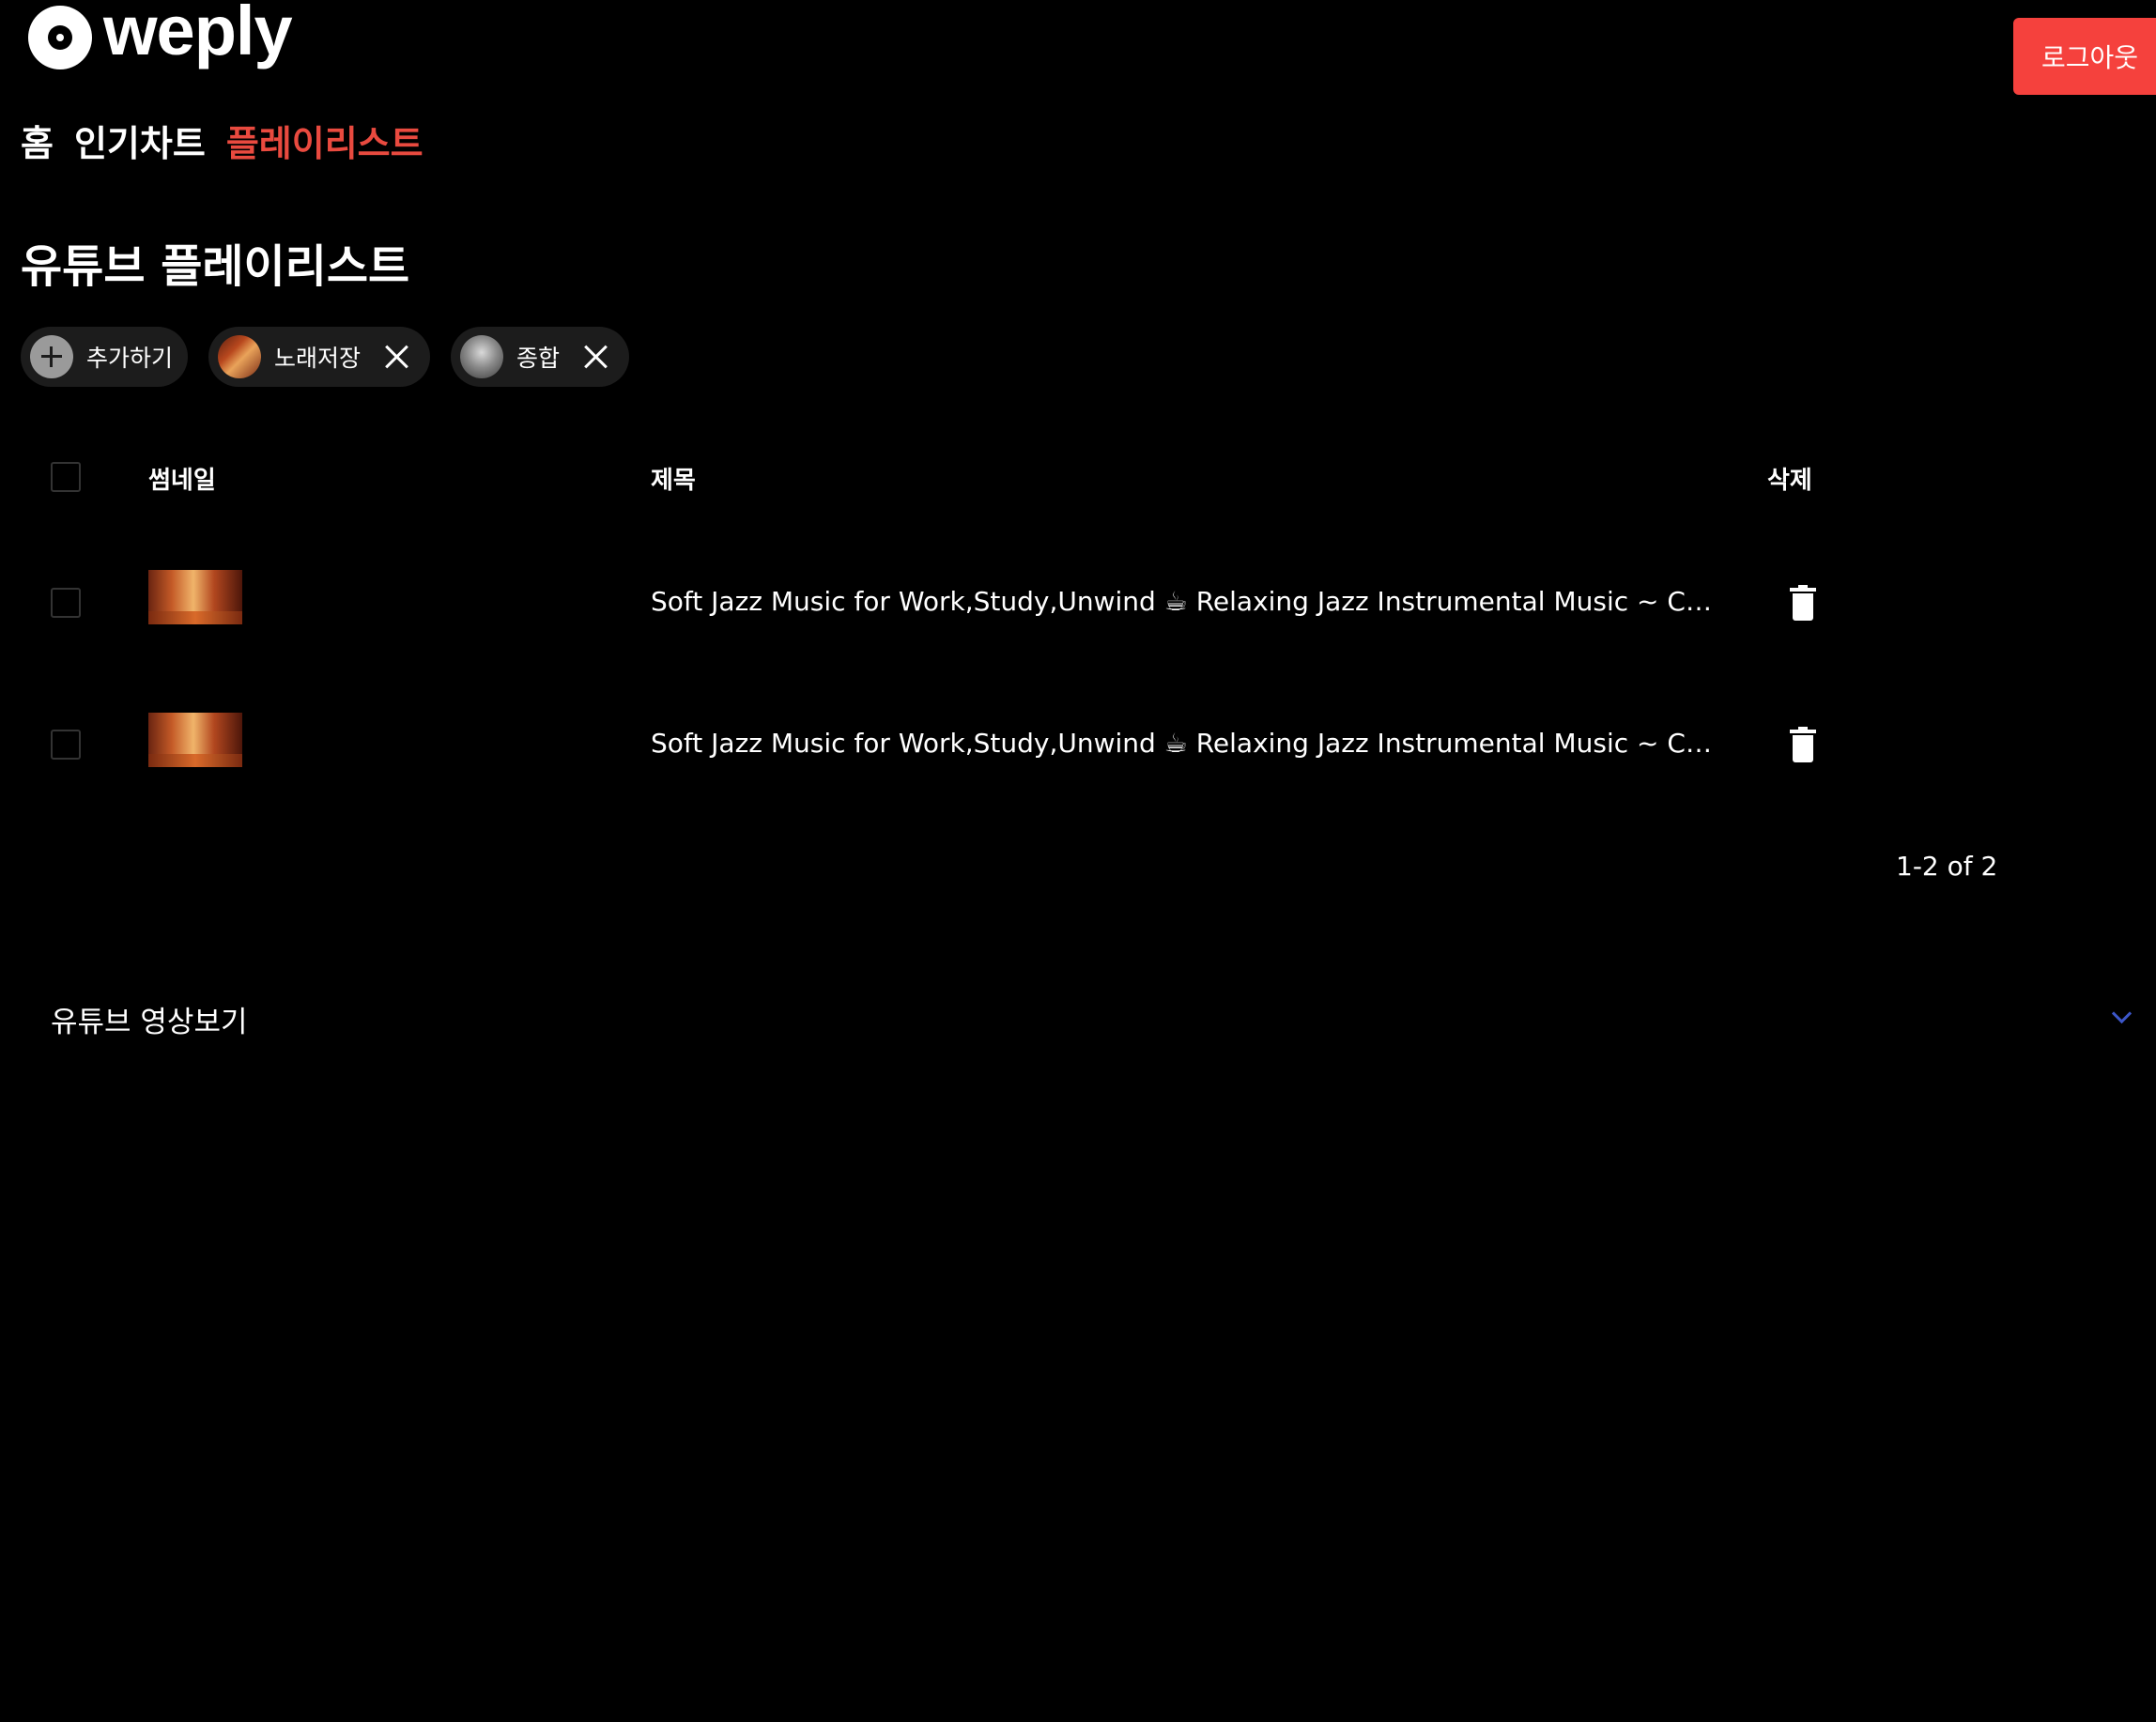  I want to click on main-nav: 홈 인기차트 플레이리스트, so click(222, 140).